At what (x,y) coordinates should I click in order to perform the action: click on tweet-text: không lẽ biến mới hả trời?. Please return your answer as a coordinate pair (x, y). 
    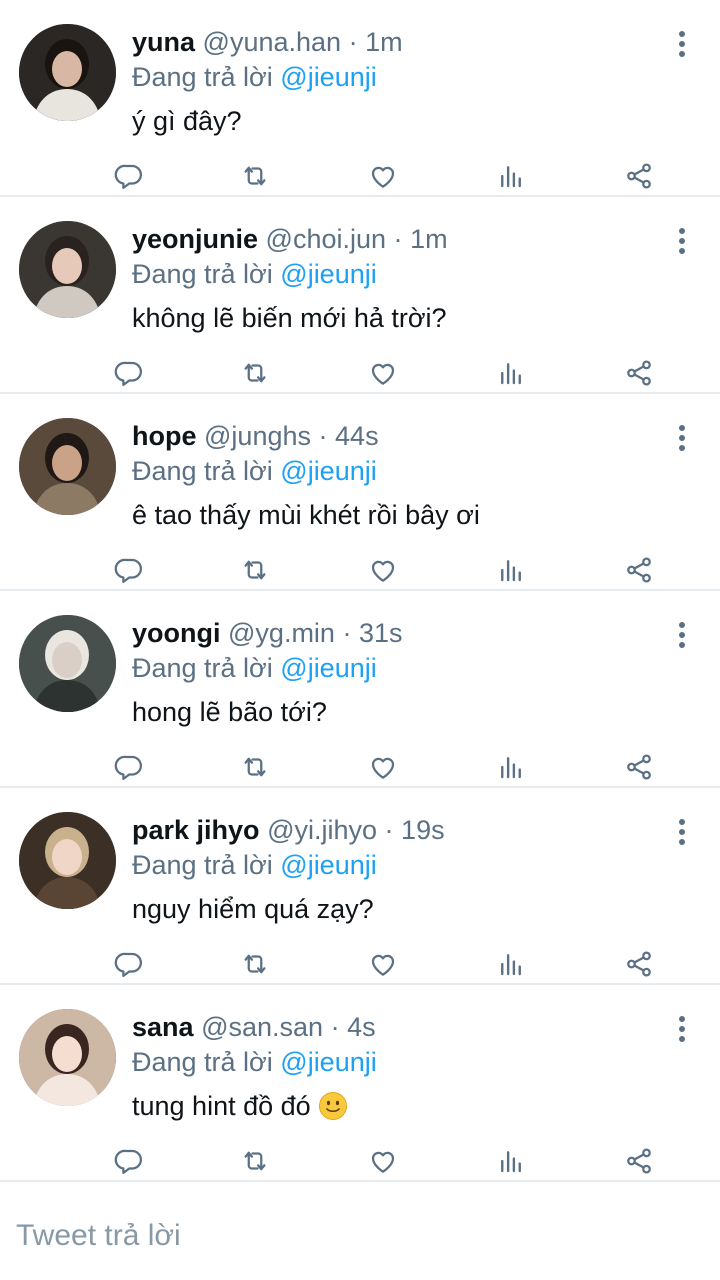
    Looking at the image, I should click on (289, 318).